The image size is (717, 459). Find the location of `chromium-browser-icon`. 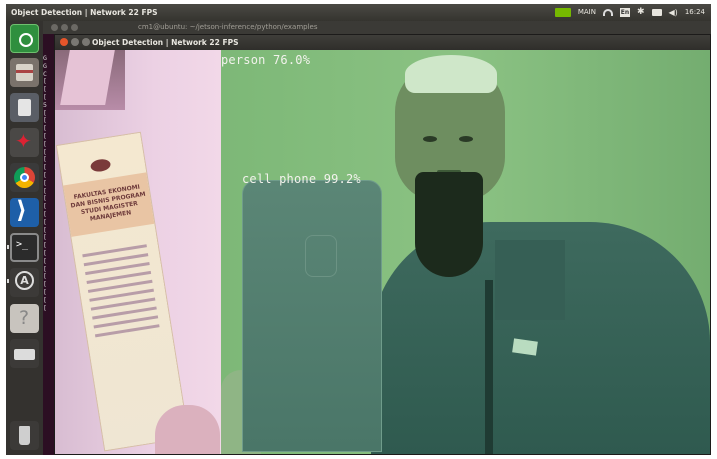

chromium-browser-icon is located at coordinates (24, 177).